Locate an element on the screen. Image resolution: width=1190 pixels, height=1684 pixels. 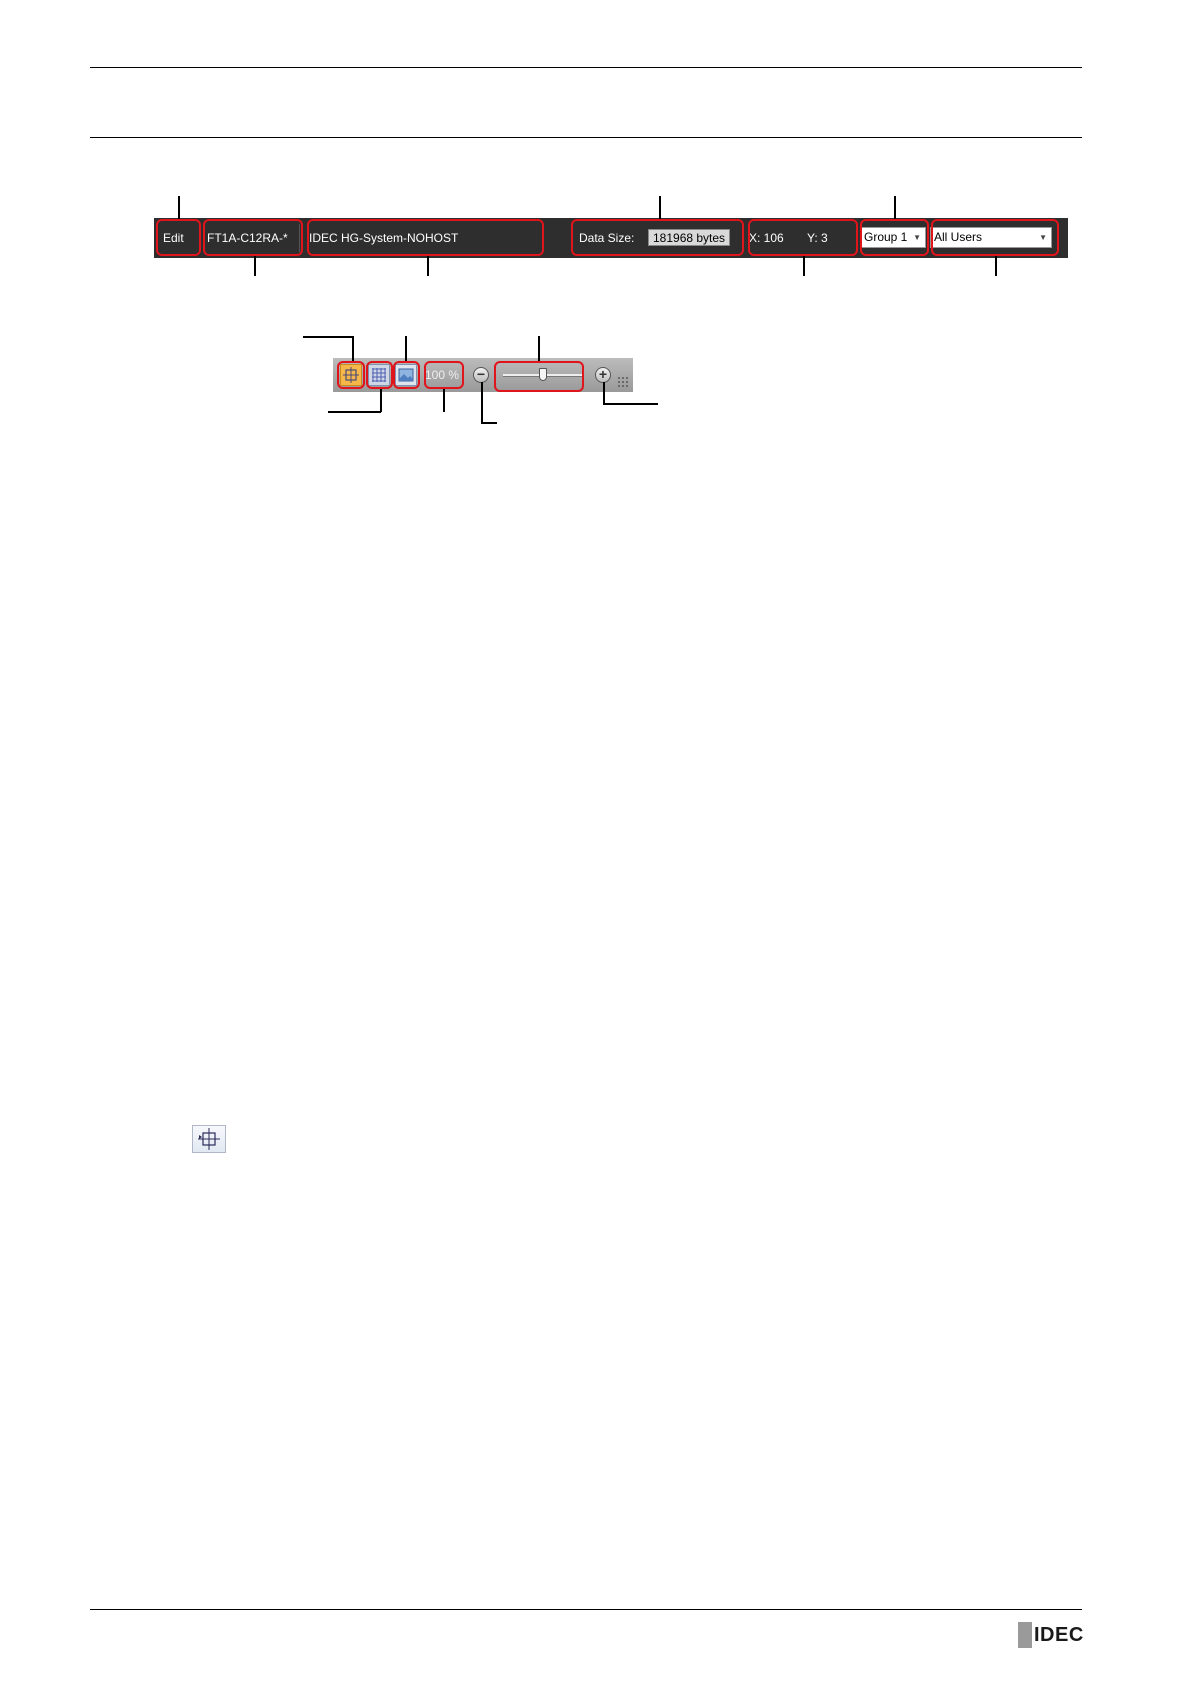
callout-box-zoom-percent is located at coordinates (444, 375).